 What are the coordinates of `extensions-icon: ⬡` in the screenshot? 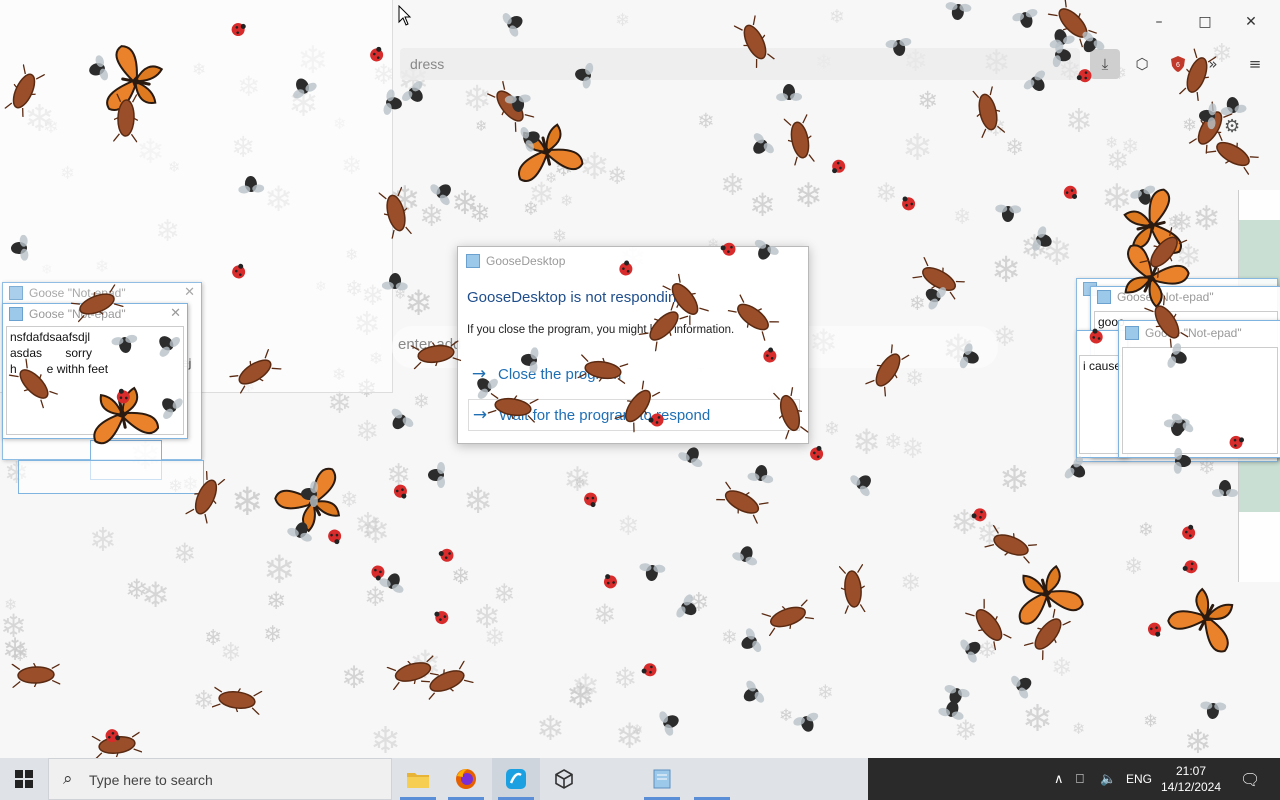 It's located at (1142, 64).